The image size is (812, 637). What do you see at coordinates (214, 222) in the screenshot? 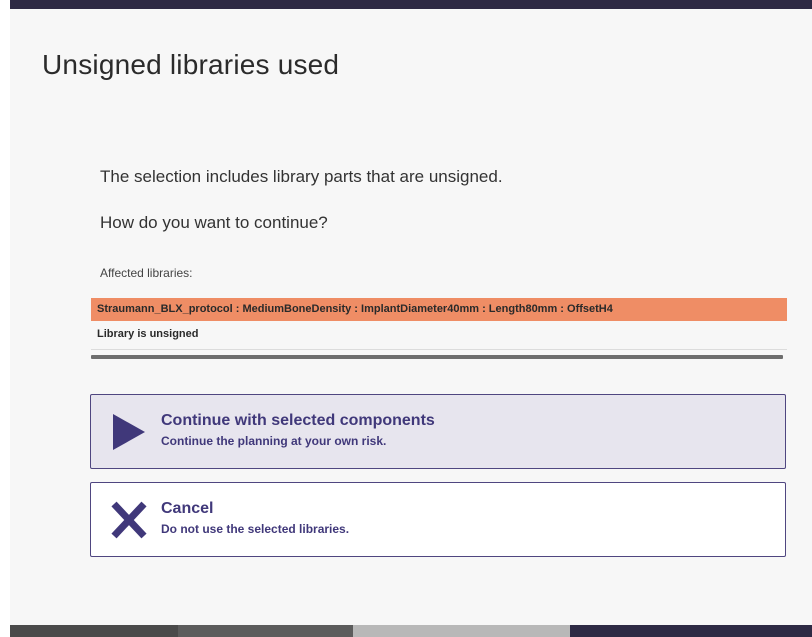
I see `dialog-question: How do you want to continue?` at bounding box center [214, 222].